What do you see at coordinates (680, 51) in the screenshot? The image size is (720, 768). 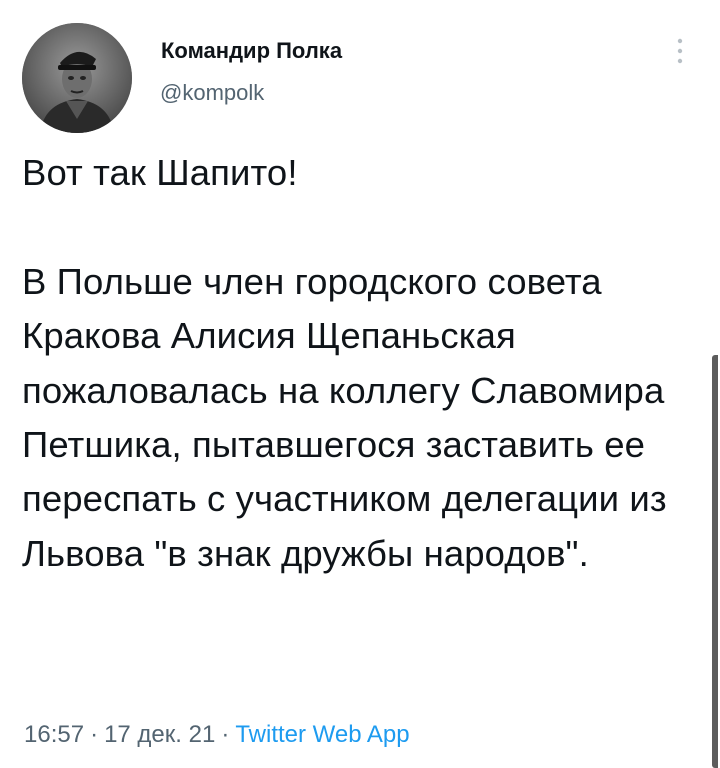 I see `more-vertical-icon` at bounding box center [680, 51].